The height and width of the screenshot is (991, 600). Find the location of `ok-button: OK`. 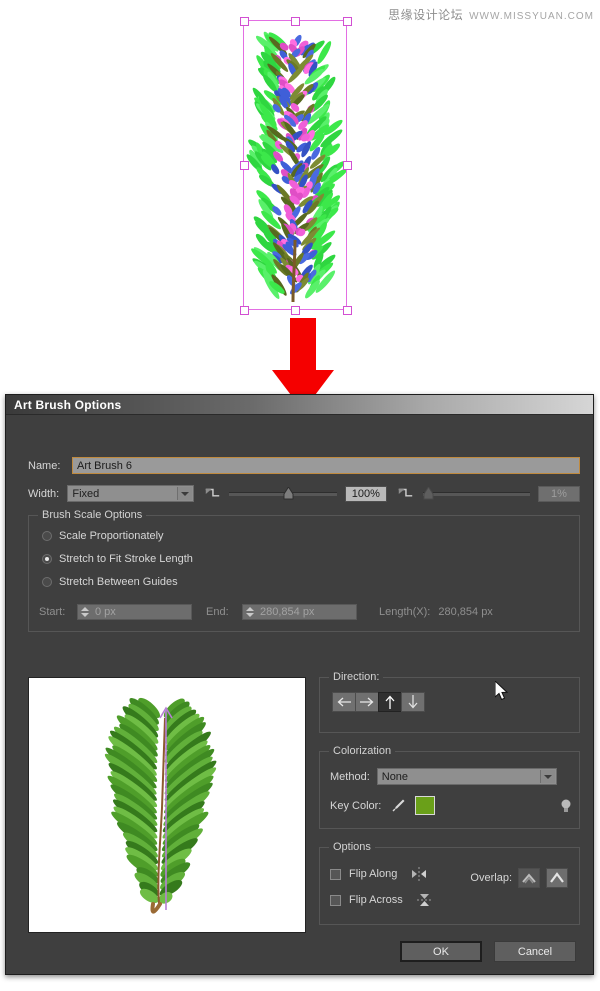

ok-button: OK is located at coordinates (441, 951).